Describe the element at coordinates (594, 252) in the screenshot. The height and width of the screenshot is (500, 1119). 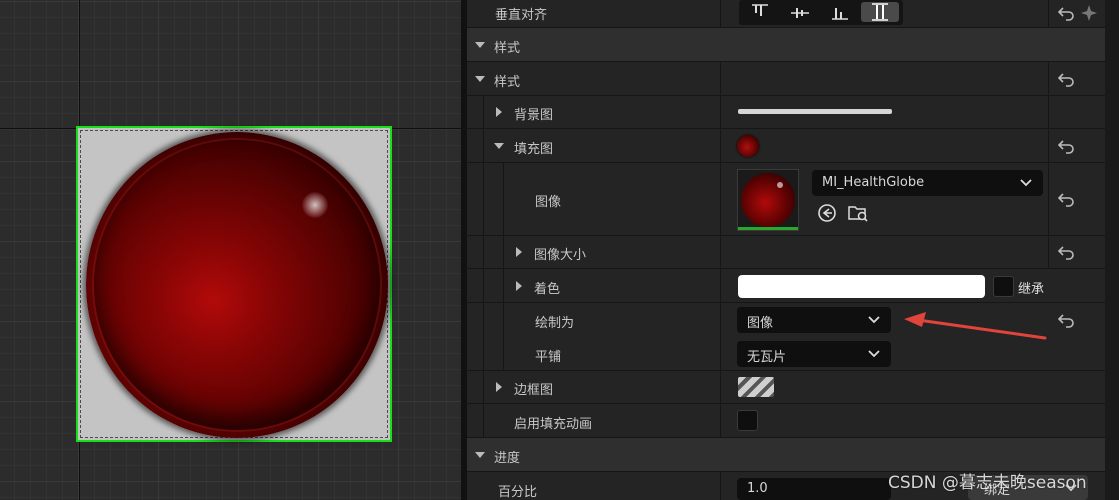
I see `row-name-cell: 图像大小` at that location.